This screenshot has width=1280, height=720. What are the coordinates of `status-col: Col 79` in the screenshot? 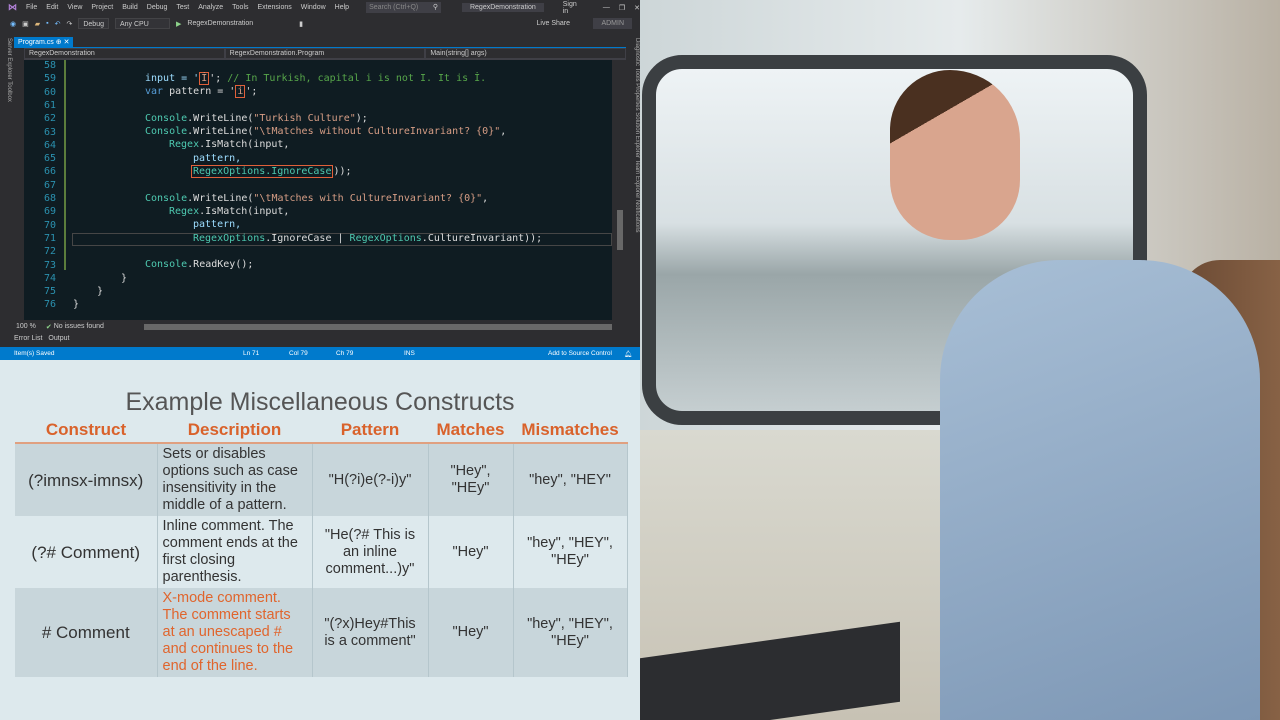 It's located at (298, 353).